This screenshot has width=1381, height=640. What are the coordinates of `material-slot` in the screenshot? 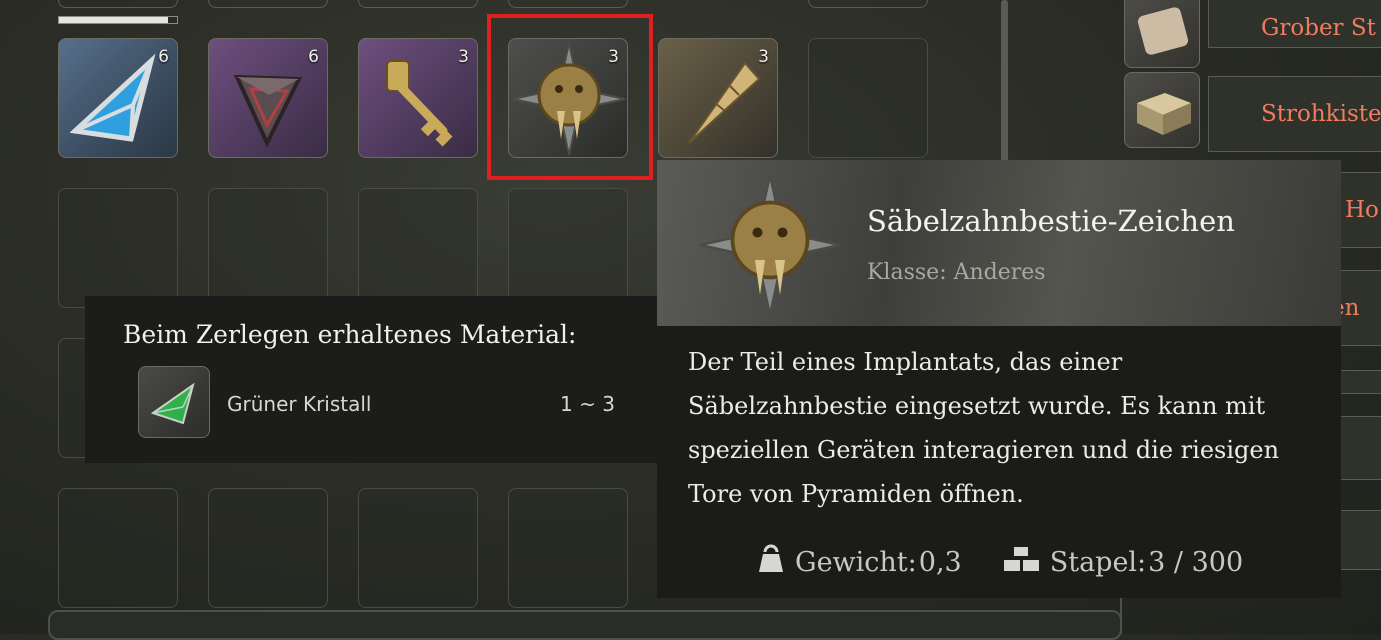 It's located at (174, 402).